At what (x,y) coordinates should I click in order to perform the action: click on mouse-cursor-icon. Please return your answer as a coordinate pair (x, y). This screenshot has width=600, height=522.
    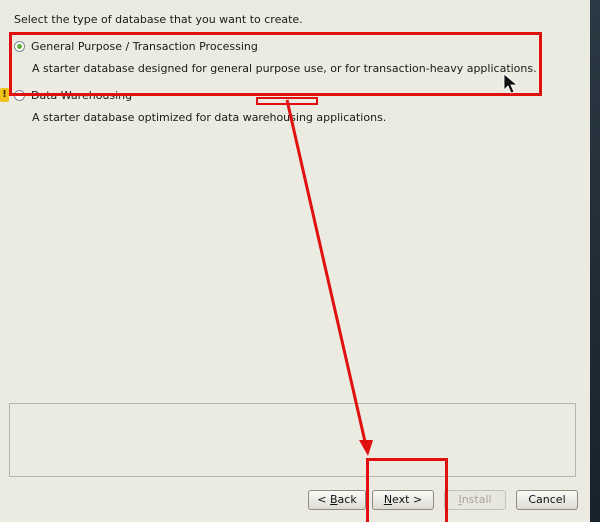
    Looking at the image, I should click on (511, 83).